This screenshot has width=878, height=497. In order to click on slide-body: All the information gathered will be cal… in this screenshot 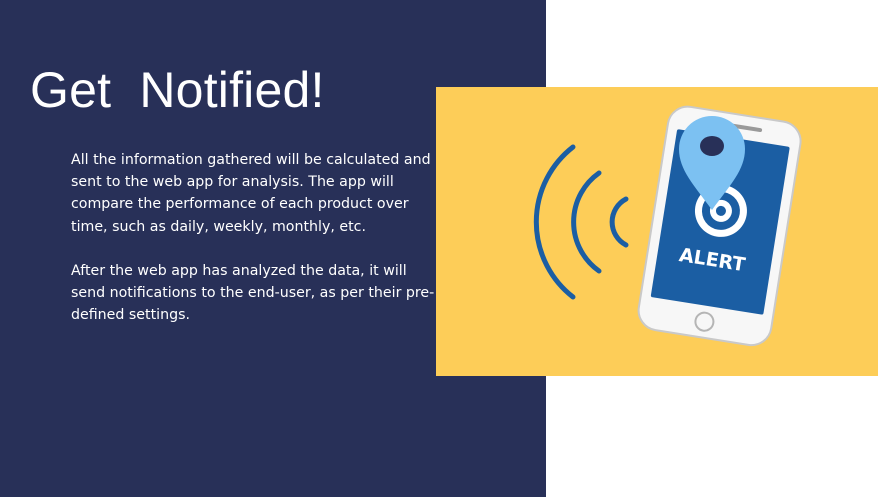, I will do `click(254, 237)`.